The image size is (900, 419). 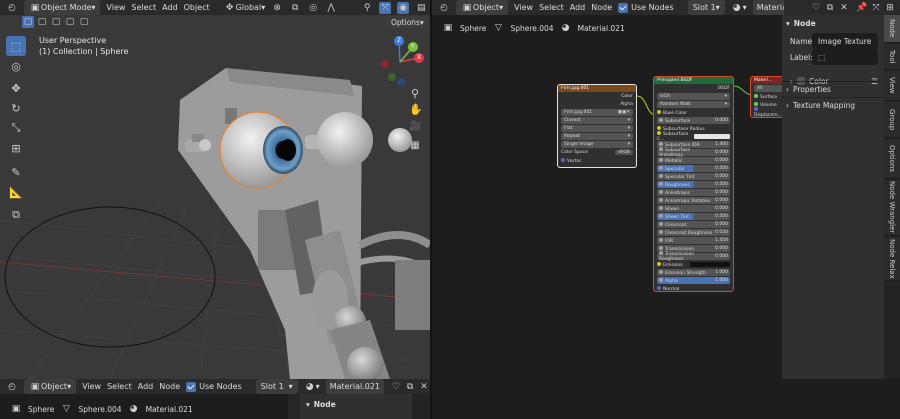 I want to click on distribution-dropdown: GGX ▾, so click(x=693, y=96).